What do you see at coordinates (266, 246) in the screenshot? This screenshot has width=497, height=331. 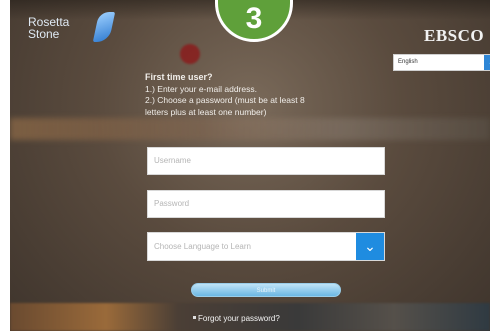 I see `learn-language-dropdown: Choose Language to Learn ⌄` at bounding box center [266, 246].